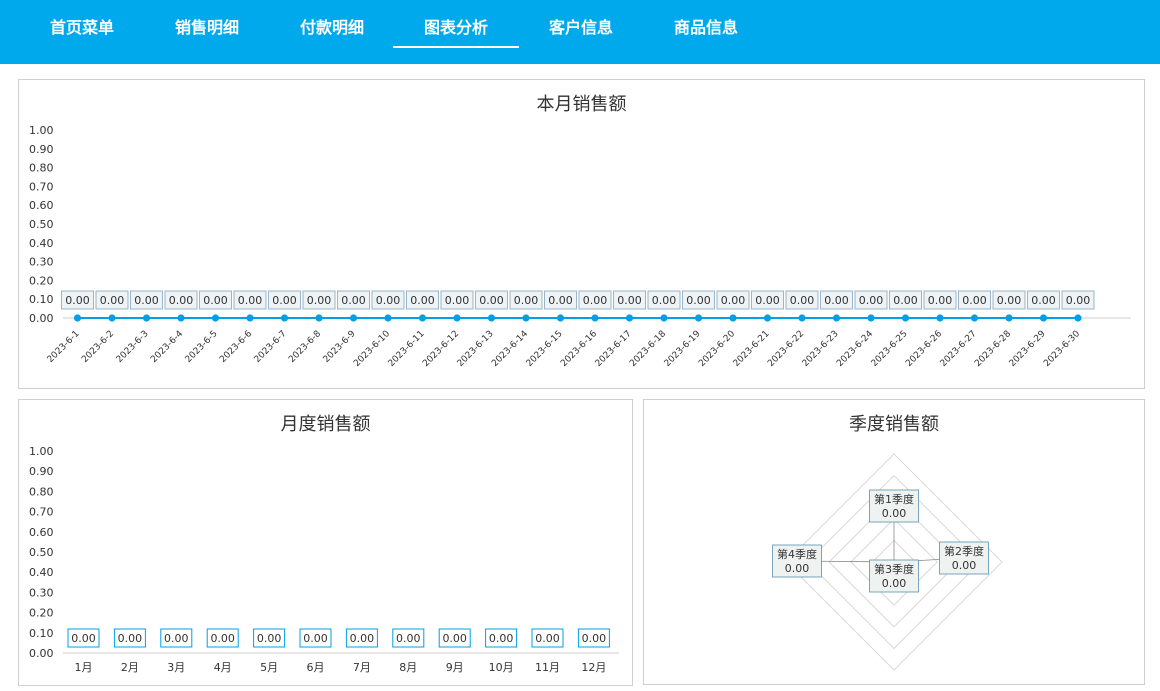  What do you see at coordinates (82, 24) in the screenshot?
I see `nav-home-menu: 首页菜单` at bounding box center [82, 24].